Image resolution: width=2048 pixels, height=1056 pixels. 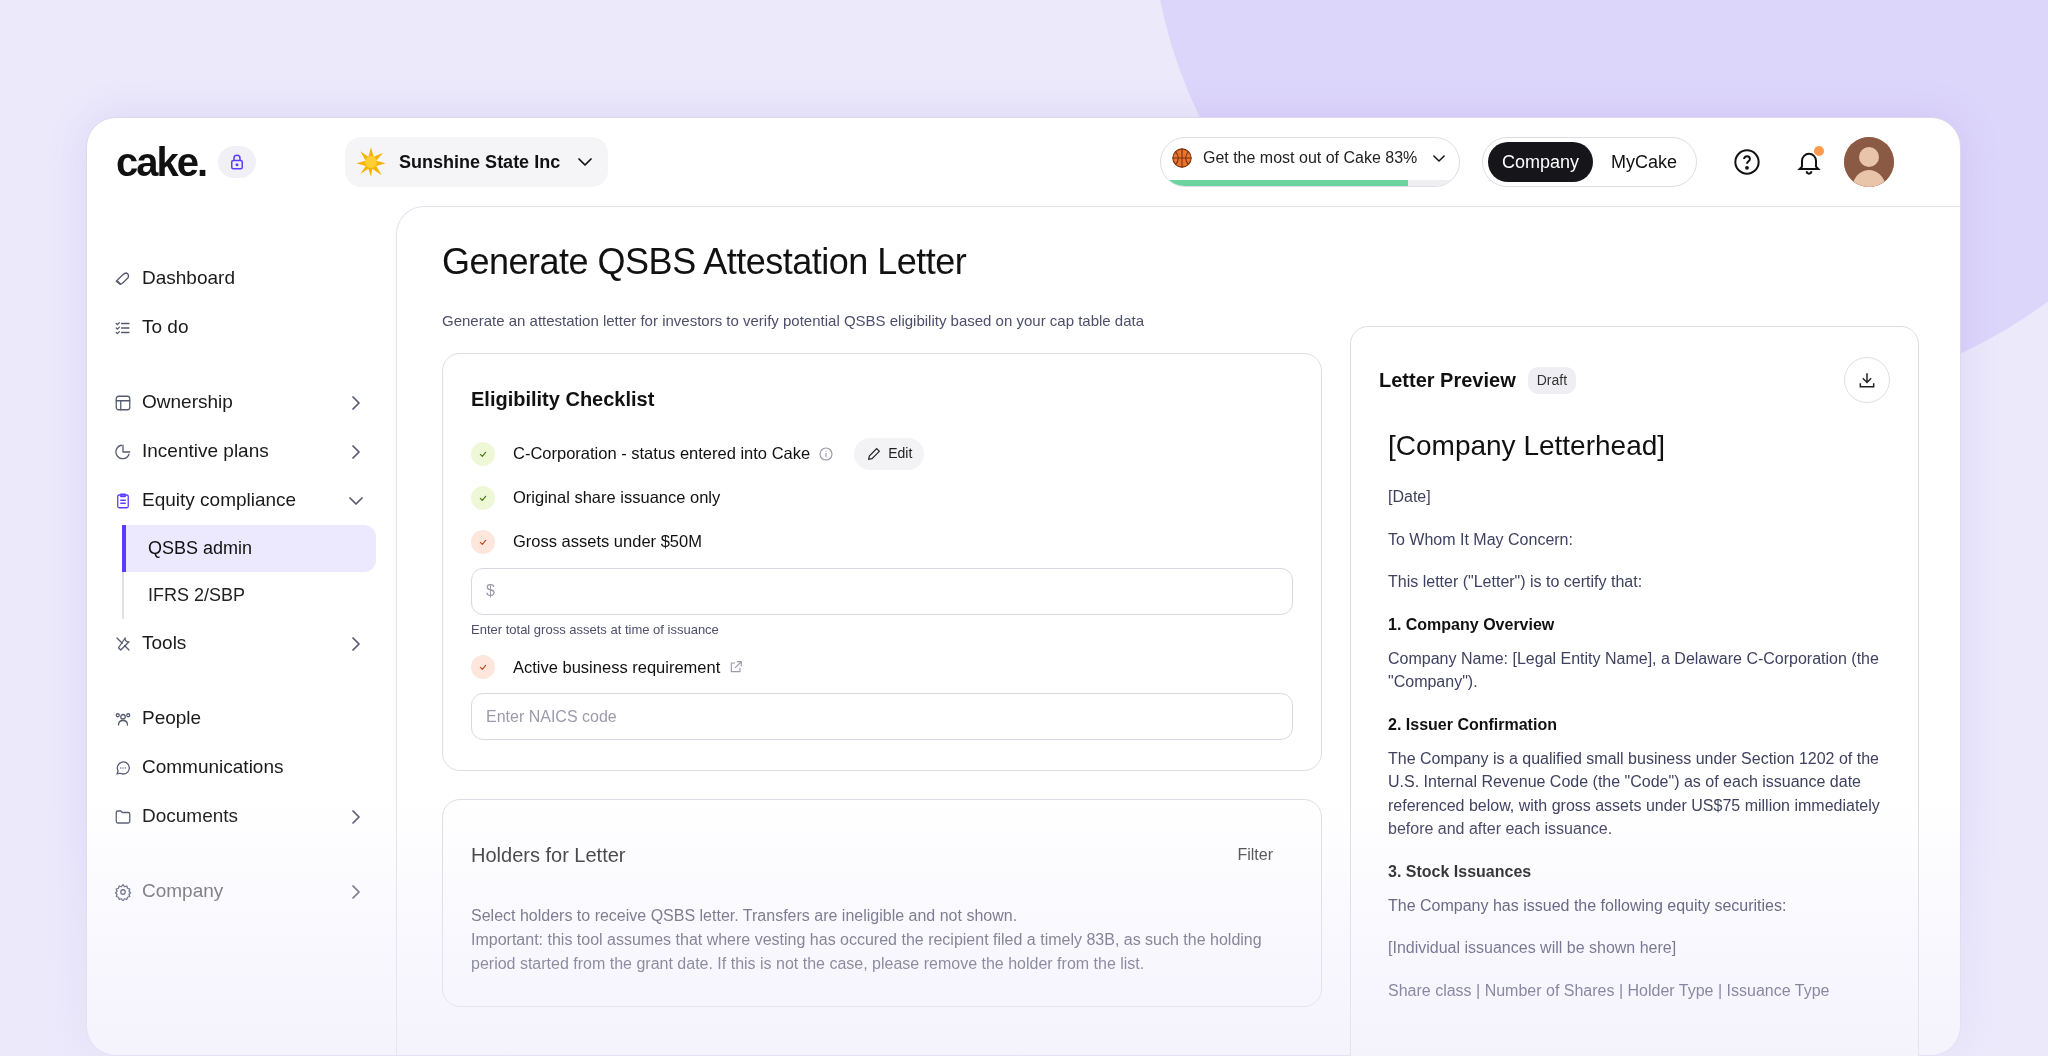 What do you see at coordinates (1552, 380) in the screenshot?
I see `draft-badge: Draft` at bounding box center [1552, 380].